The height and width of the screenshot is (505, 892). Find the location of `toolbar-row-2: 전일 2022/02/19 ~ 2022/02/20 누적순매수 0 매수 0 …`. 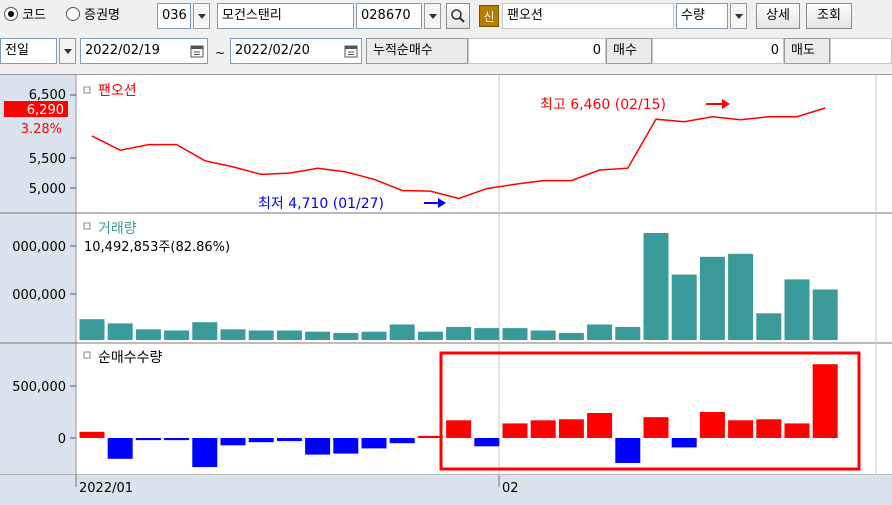

toolbar-row-2: 전일 2022/02/19 ~ 2022/02/20 누적순매수 0 매수 0 … is located at coordinates (446, 53).